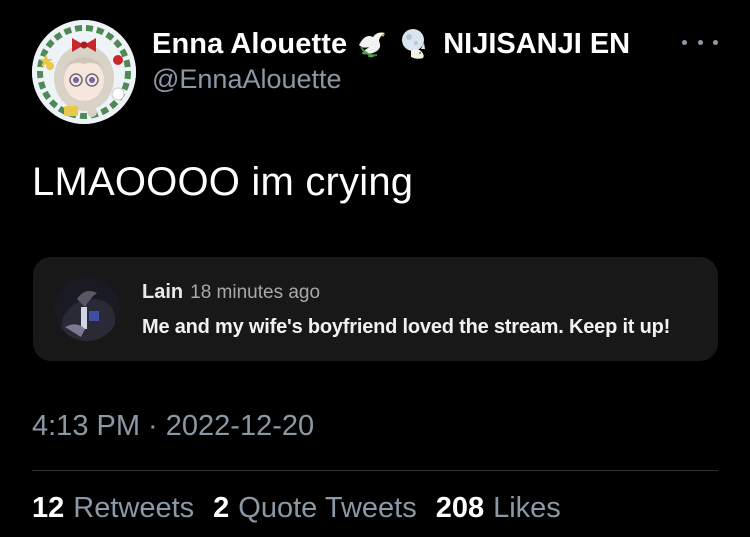  What do you see at coordinates (221, 508) in the screenshot?
I see `quote-tweets-count: 2` at bounding box center [221, 508].